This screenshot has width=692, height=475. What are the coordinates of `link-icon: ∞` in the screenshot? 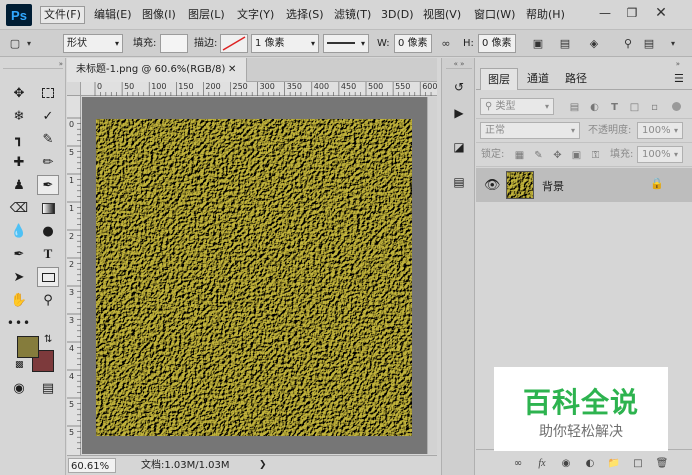 It's located at (446, 43).